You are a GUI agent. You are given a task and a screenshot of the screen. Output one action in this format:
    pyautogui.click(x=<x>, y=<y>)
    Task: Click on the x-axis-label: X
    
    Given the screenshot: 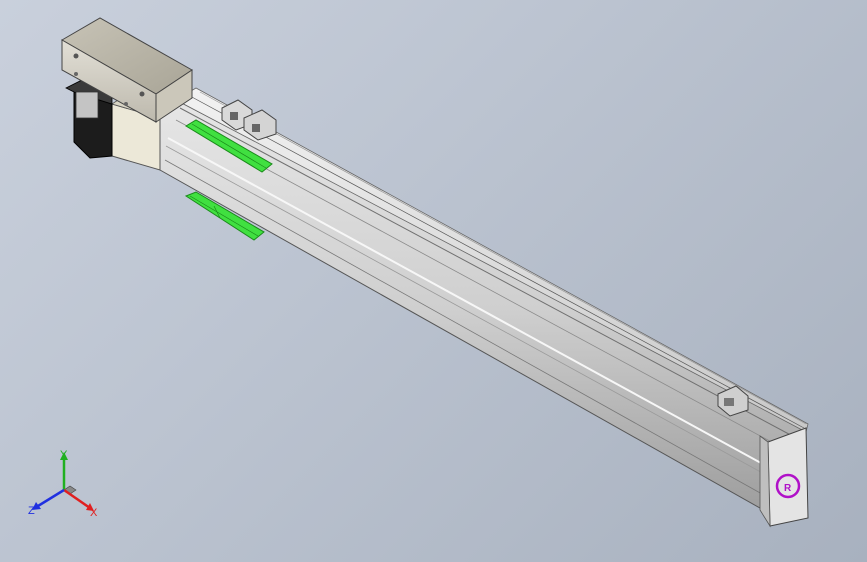 What is the action you would take?
    pyautogui.click(x=94, y=513)
    